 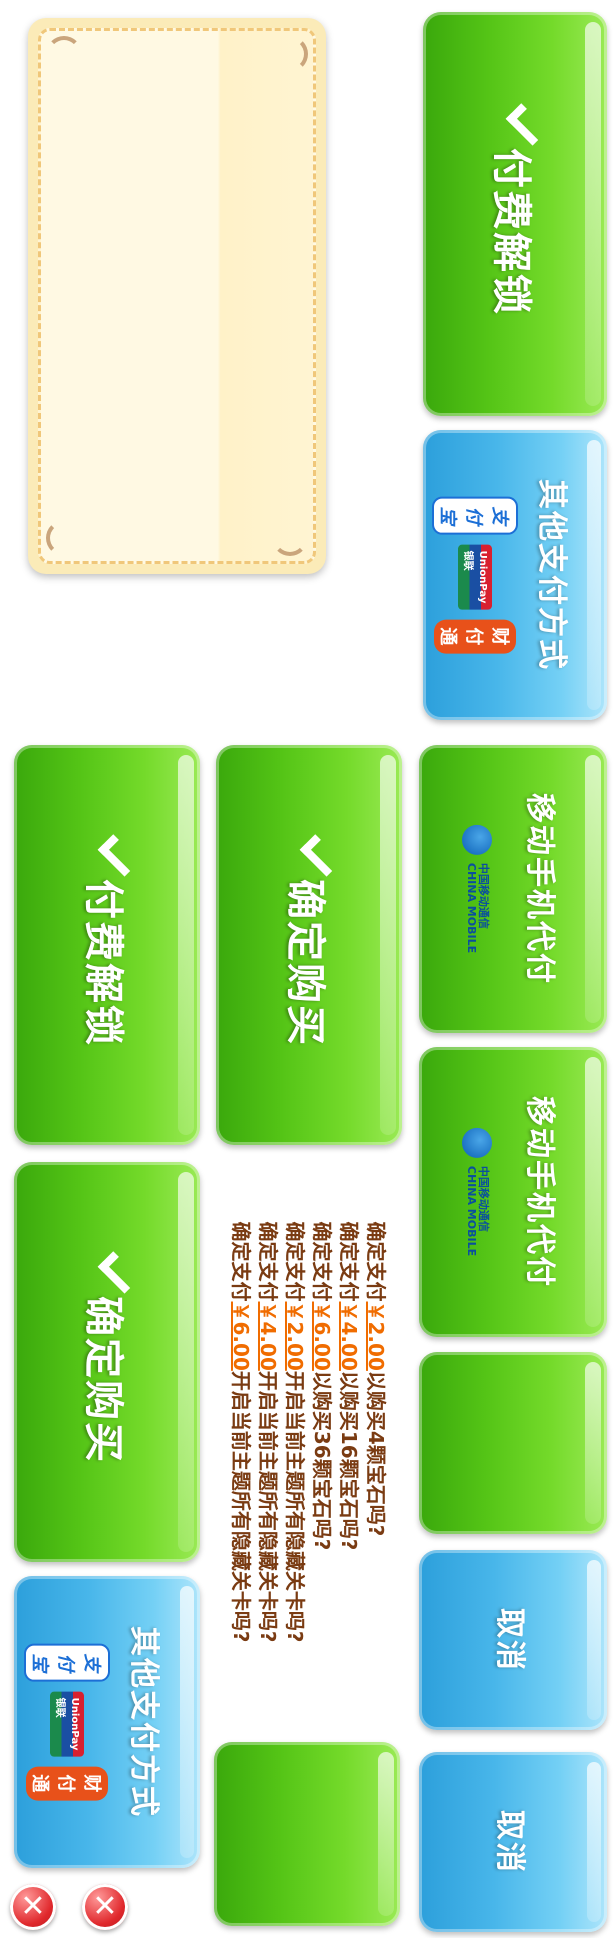 I want to click on confirm-line: 确定支付￥6.00开启当前主题所有隐藏关卡吗?, so click(x=240, y=1432).